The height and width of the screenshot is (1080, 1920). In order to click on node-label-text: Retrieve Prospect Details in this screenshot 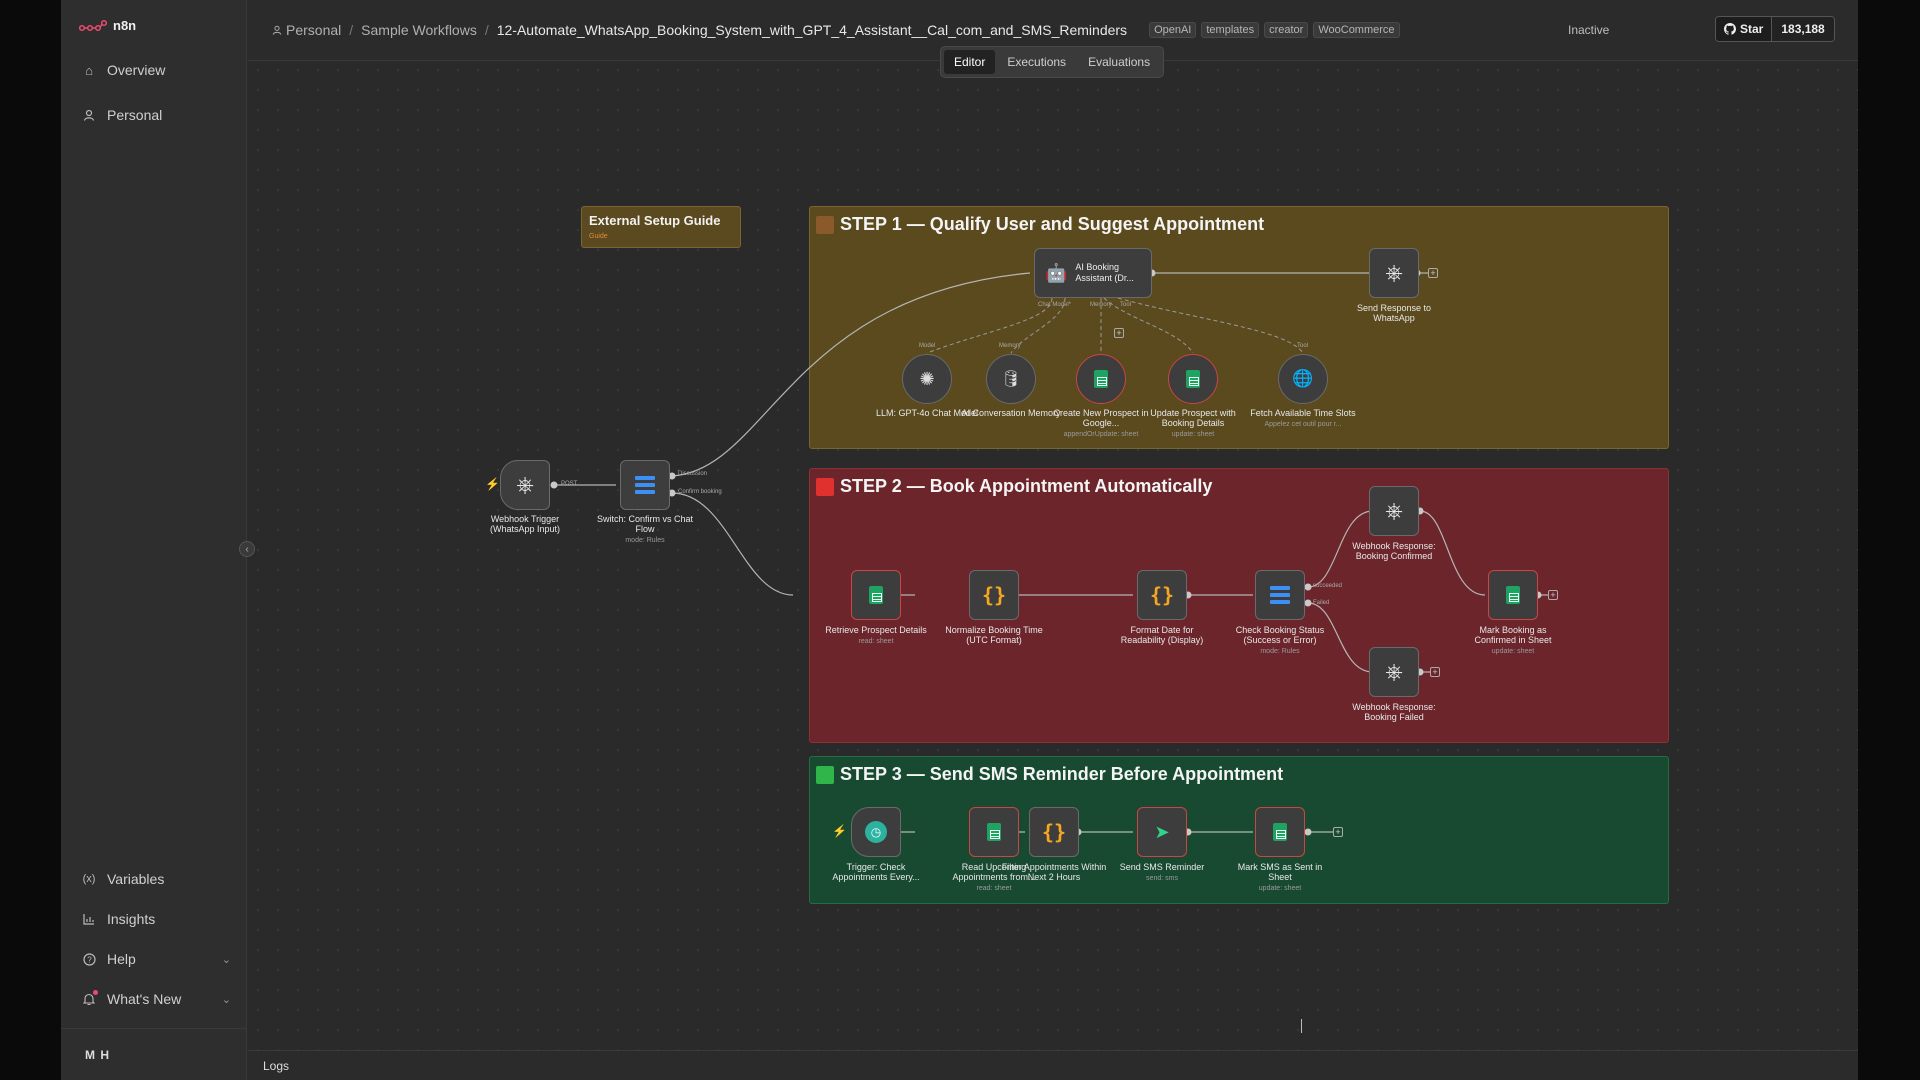, I will do `click(876, 630)`.